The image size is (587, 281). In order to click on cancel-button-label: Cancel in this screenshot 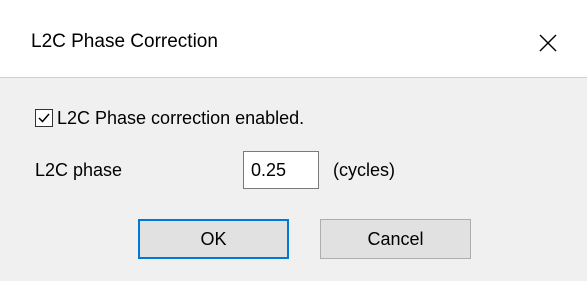, I will do `click(395, 238)`.